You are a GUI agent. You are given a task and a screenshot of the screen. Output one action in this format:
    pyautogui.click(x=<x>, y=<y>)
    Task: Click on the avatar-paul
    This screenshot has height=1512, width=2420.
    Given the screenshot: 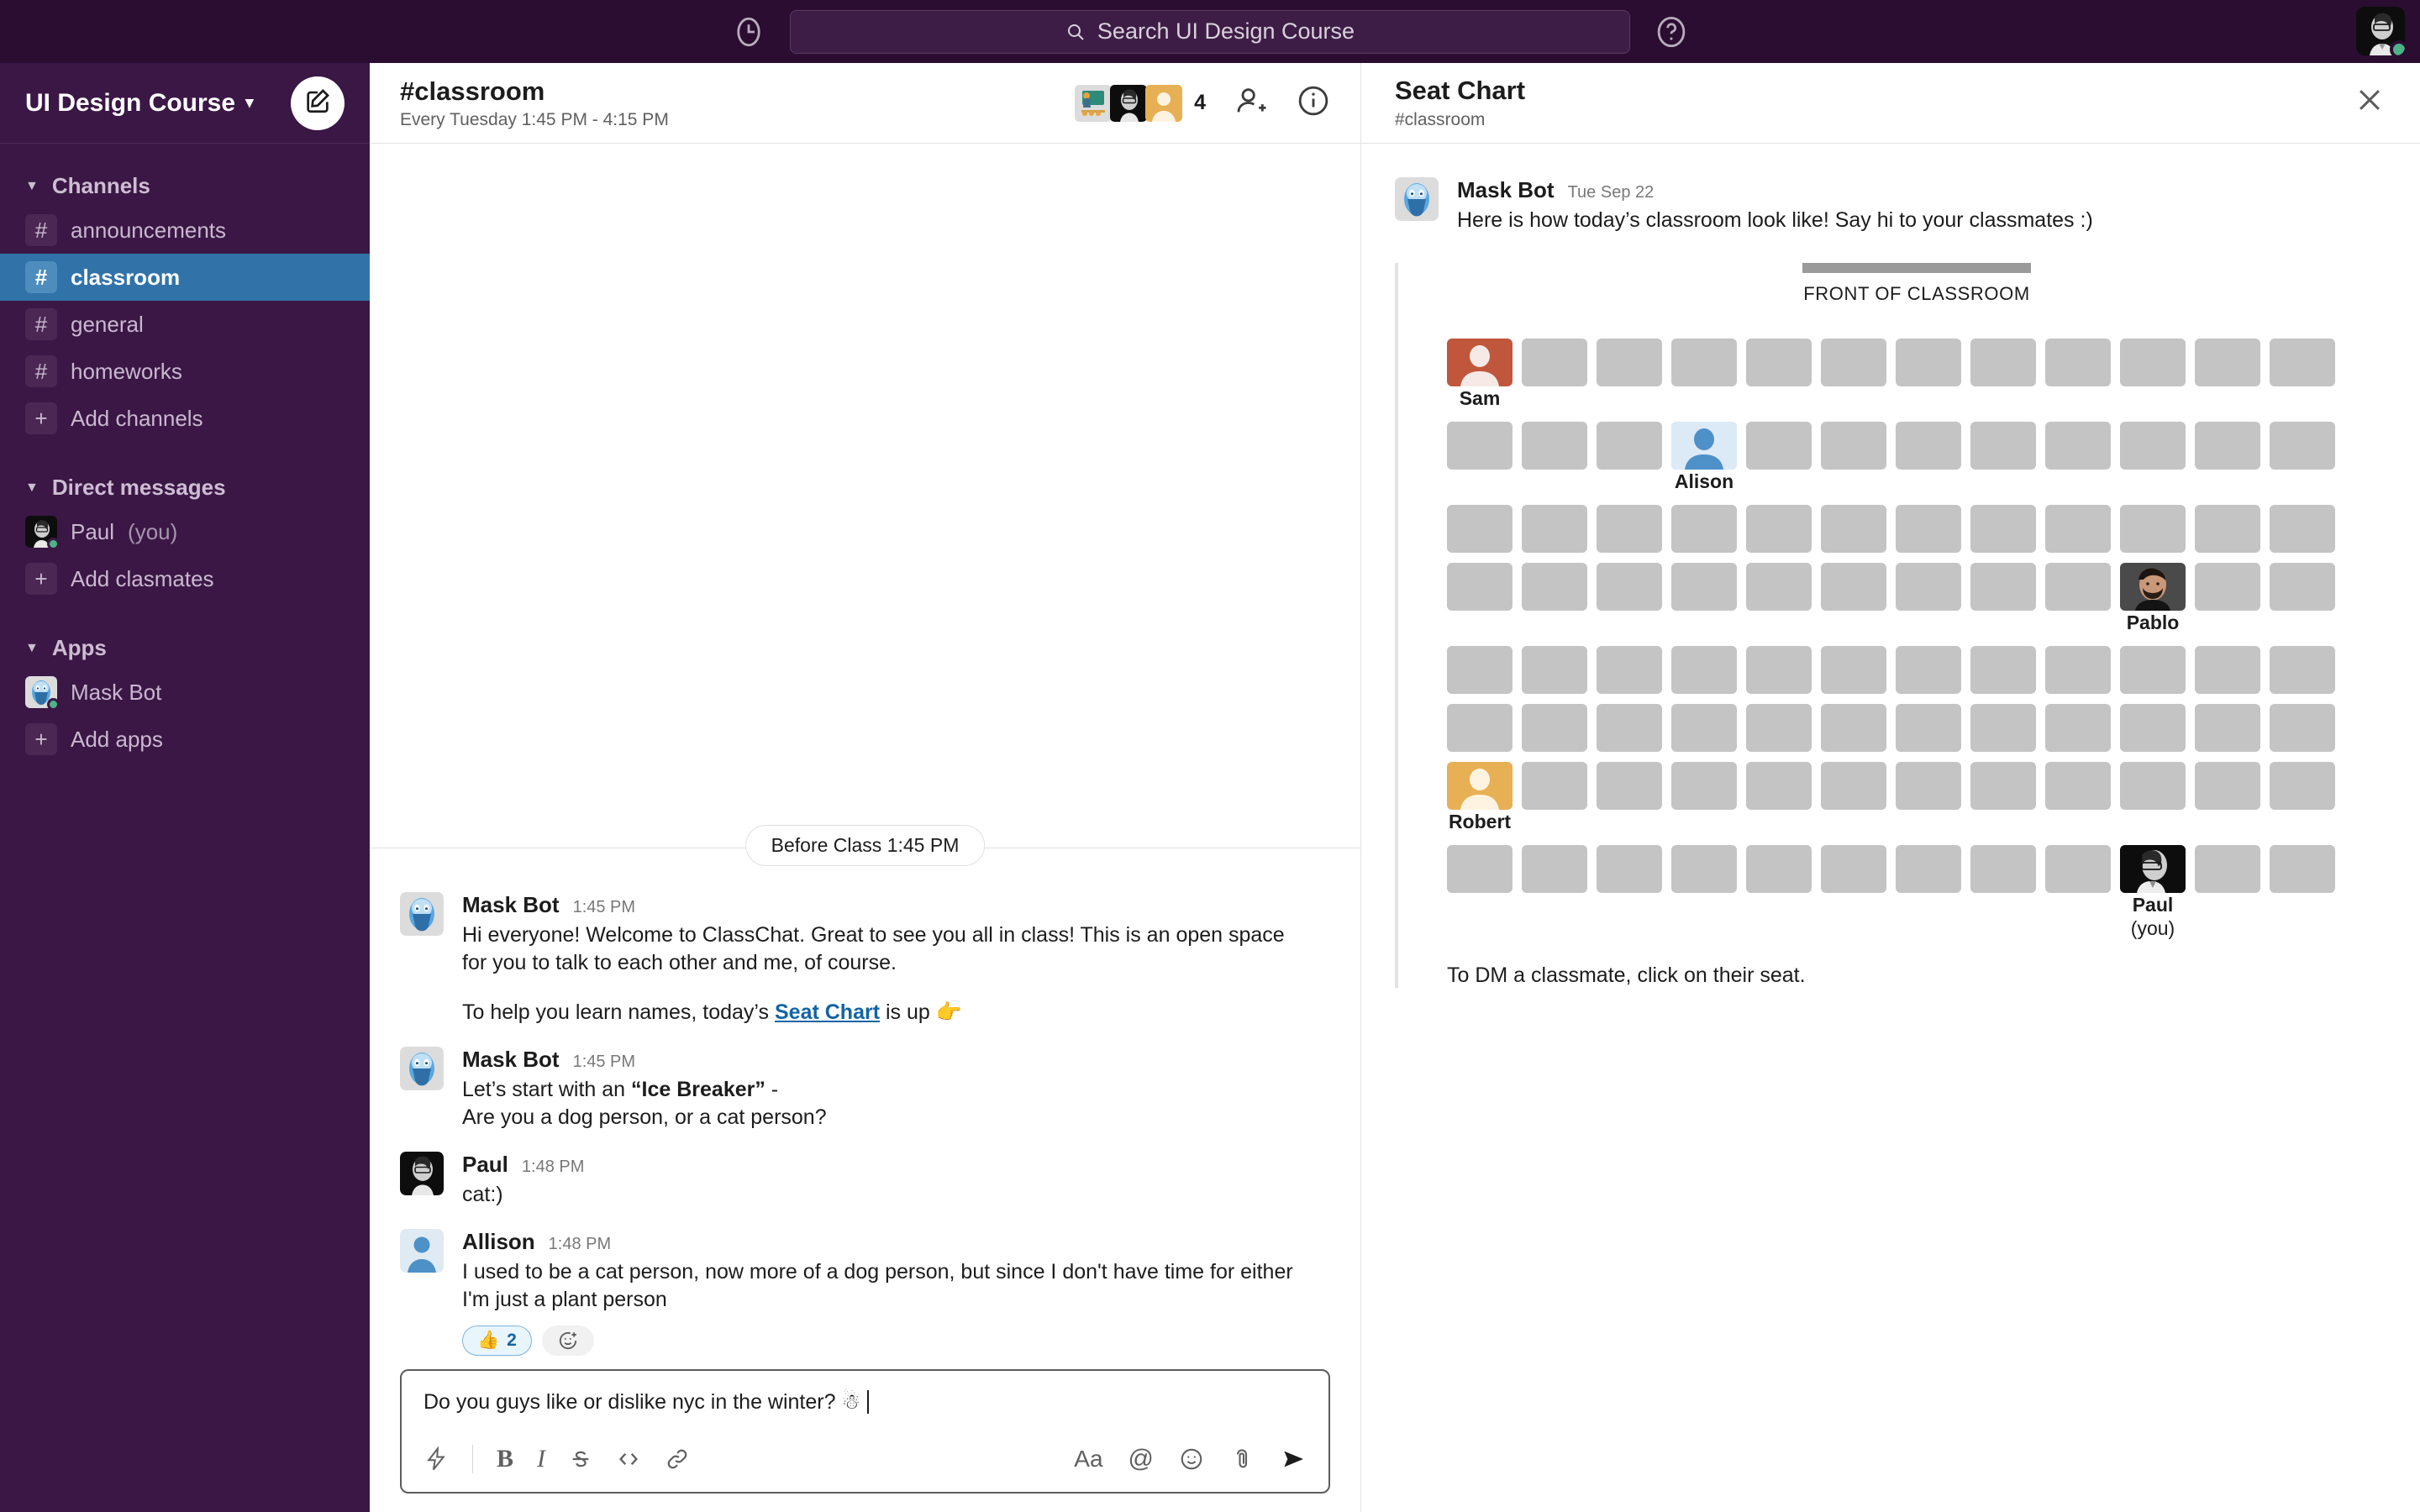 What is the action you would take?
    pyautogui.click(x=422, y=1173)
    